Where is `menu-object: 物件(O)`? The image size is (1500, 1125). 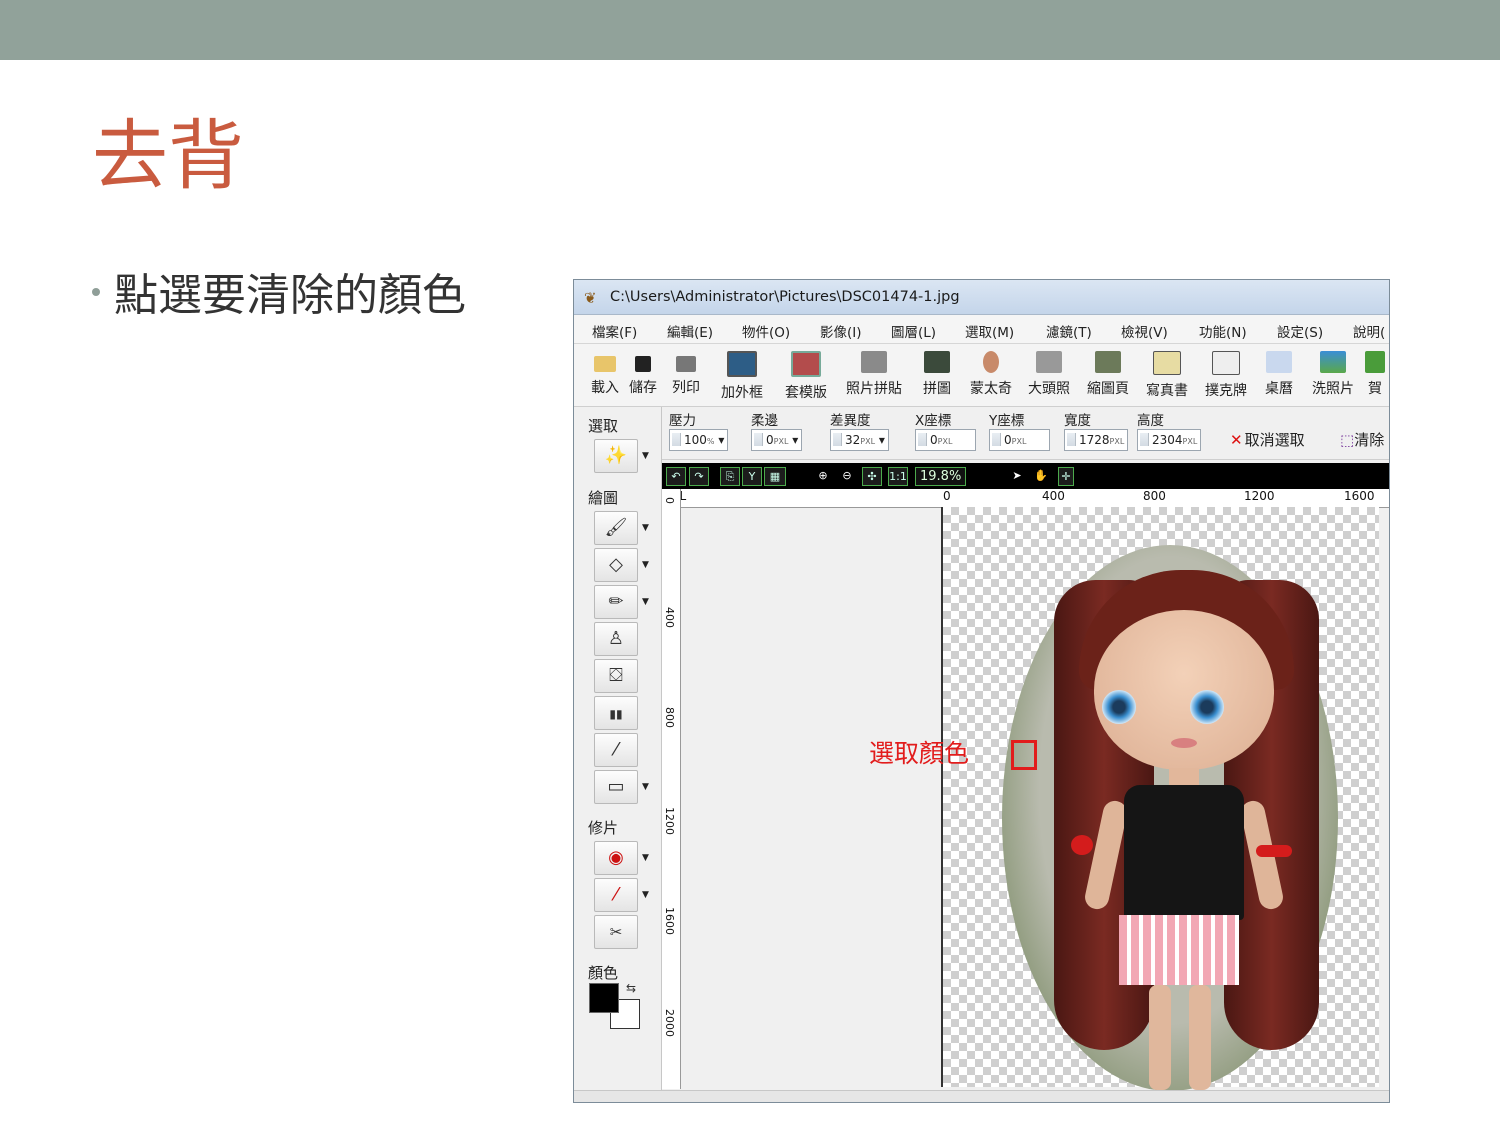
menu-object: 物件(O) is located at coordinates (766, 331).